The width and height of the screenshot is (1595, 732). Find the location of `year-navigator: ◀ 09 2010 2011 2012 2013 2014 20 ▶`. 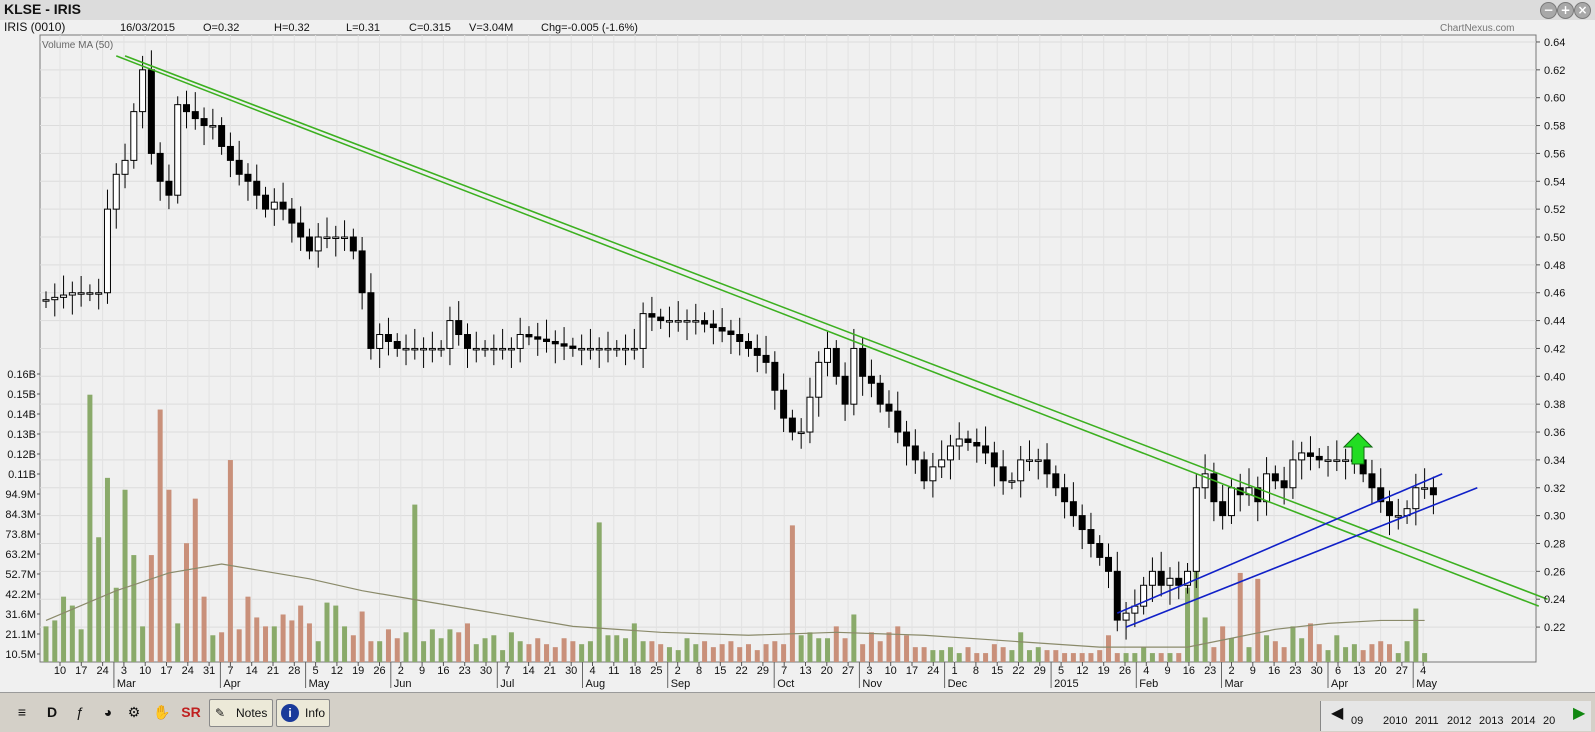

year-navigator: ◀ 09 2010 2011 2012 2013 2014 20 ▶ is located at coordinates (1455, 716).